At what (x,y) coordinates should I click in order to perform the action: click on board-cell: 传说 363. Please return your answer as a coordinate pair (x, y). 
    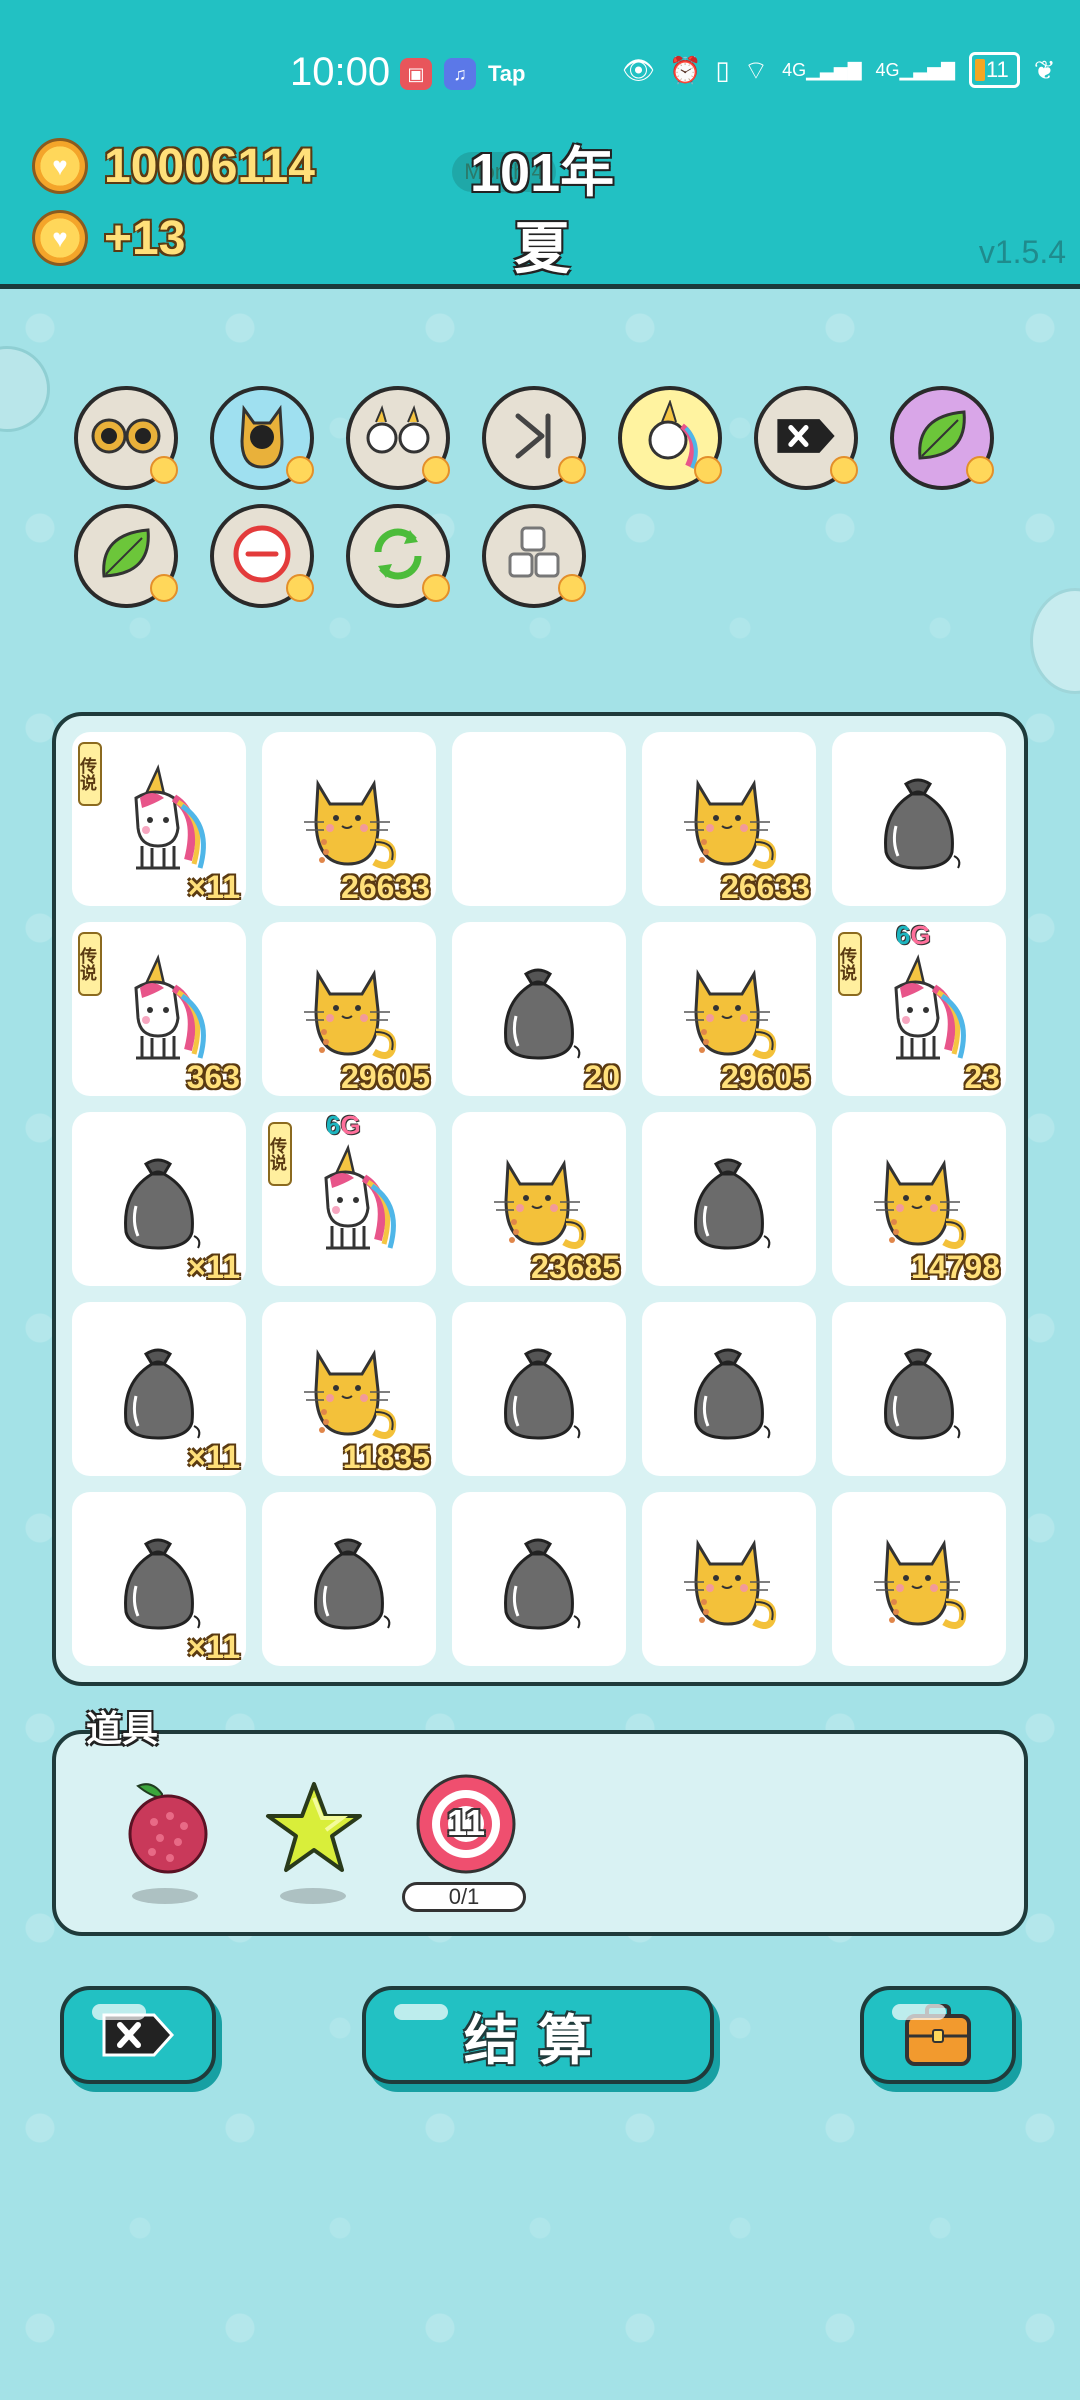
    Looking at the image, I should click on (159, 1009).